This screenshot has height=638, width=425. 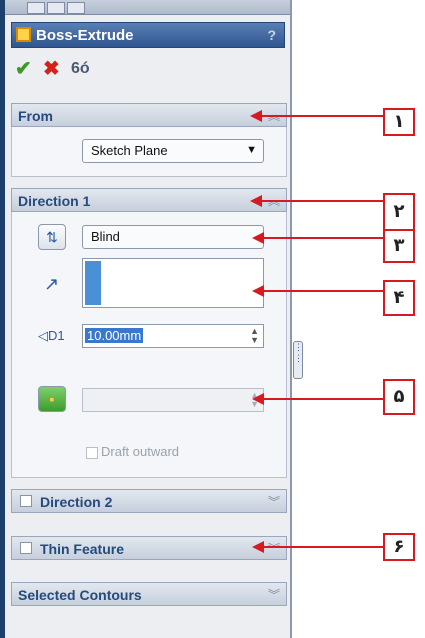 I want to click on direction2-section-label: Direction 2, so click(x=76, y=502).